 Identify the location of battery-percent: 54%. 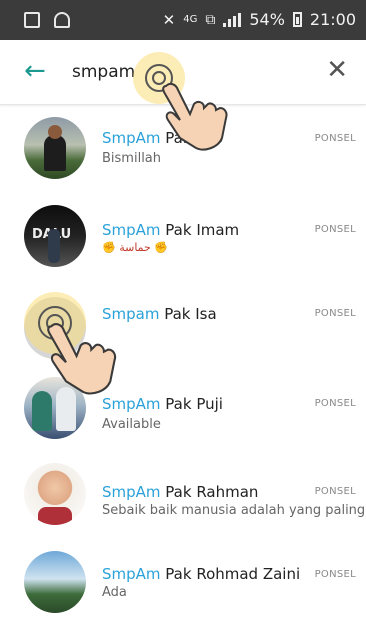
(267, 19).